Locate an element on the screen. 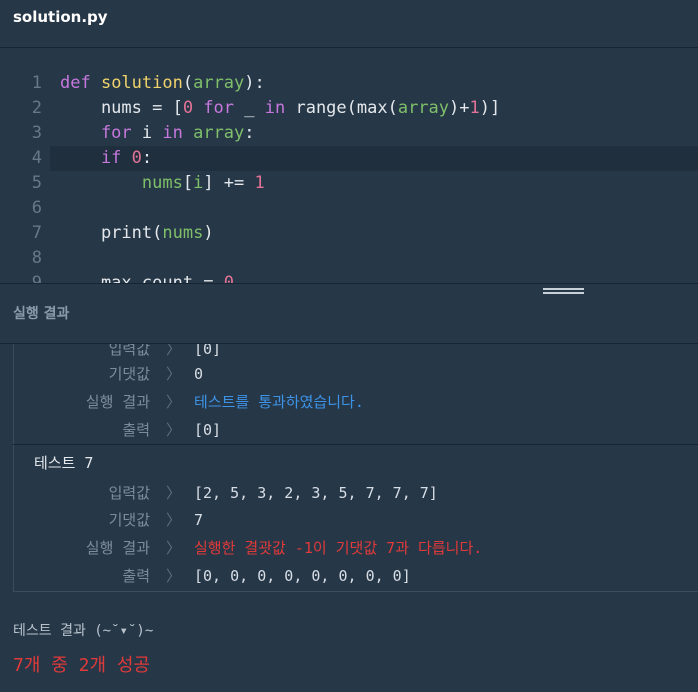 Image resolution: width=698 pixels, height=692 pixels. code-text: if 0: is located at coordinates (106, 158).